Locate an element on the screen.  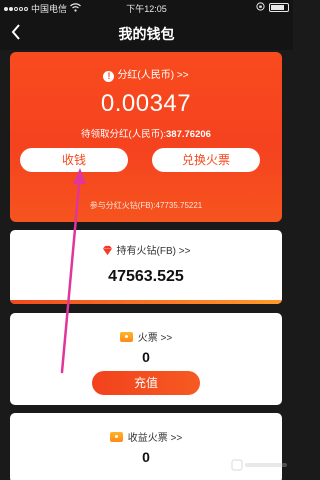
income-tickets-label: 收益火票 >> is located at coordinates (155, 438).